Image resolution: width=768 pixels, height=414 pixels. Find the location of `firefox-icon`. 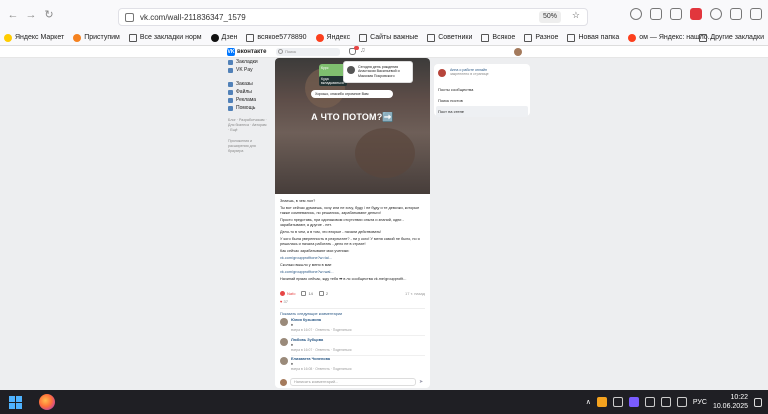

firefox-icon is located at coordinates (47, 402).